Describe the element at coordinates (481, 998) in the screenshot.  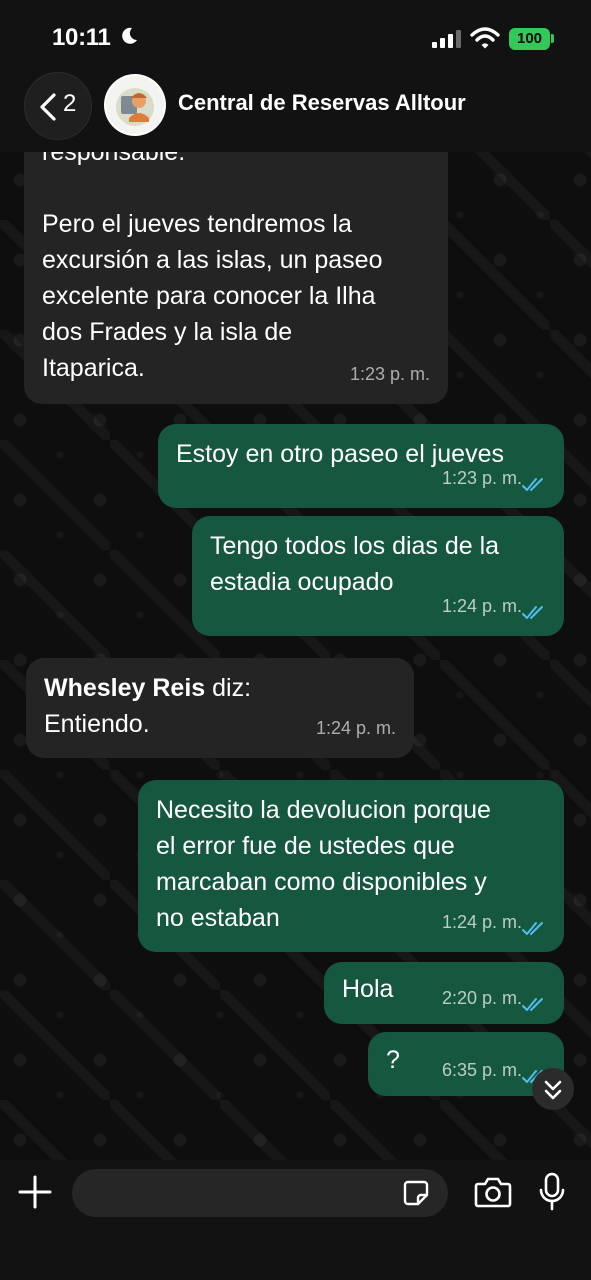
I see `message-time: 2:20 p. m.` at that location.